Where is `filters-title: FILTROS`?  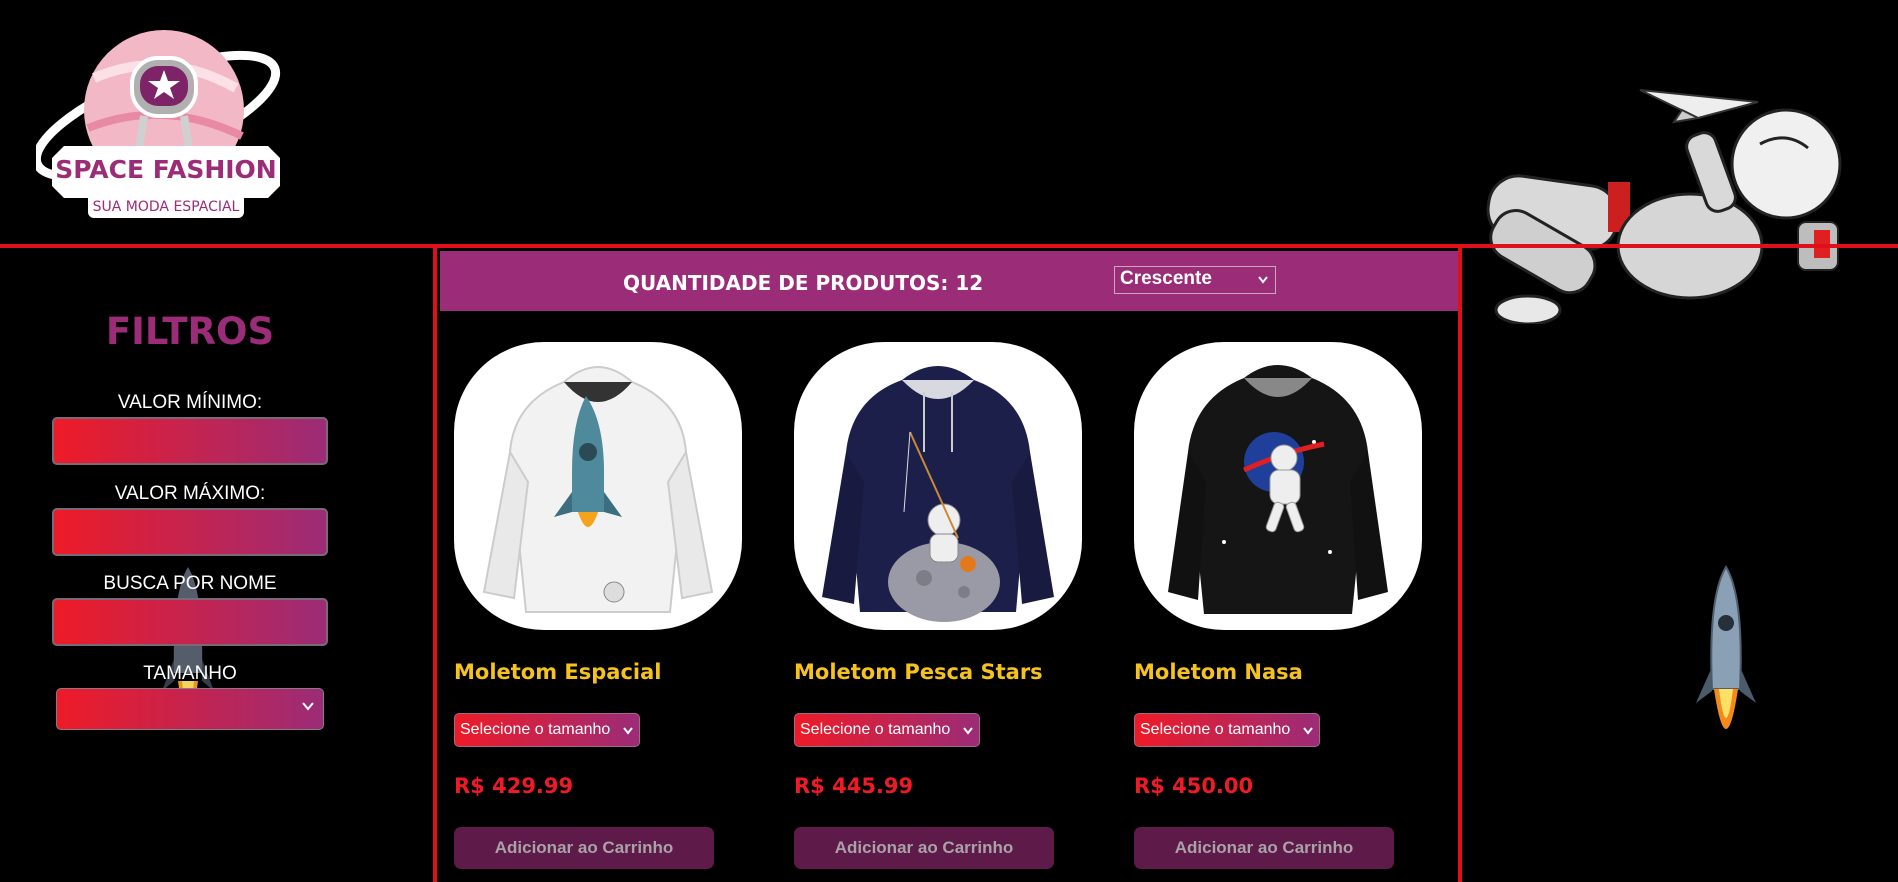 filters-title: FILTROS is located at coordinates (190, 331).